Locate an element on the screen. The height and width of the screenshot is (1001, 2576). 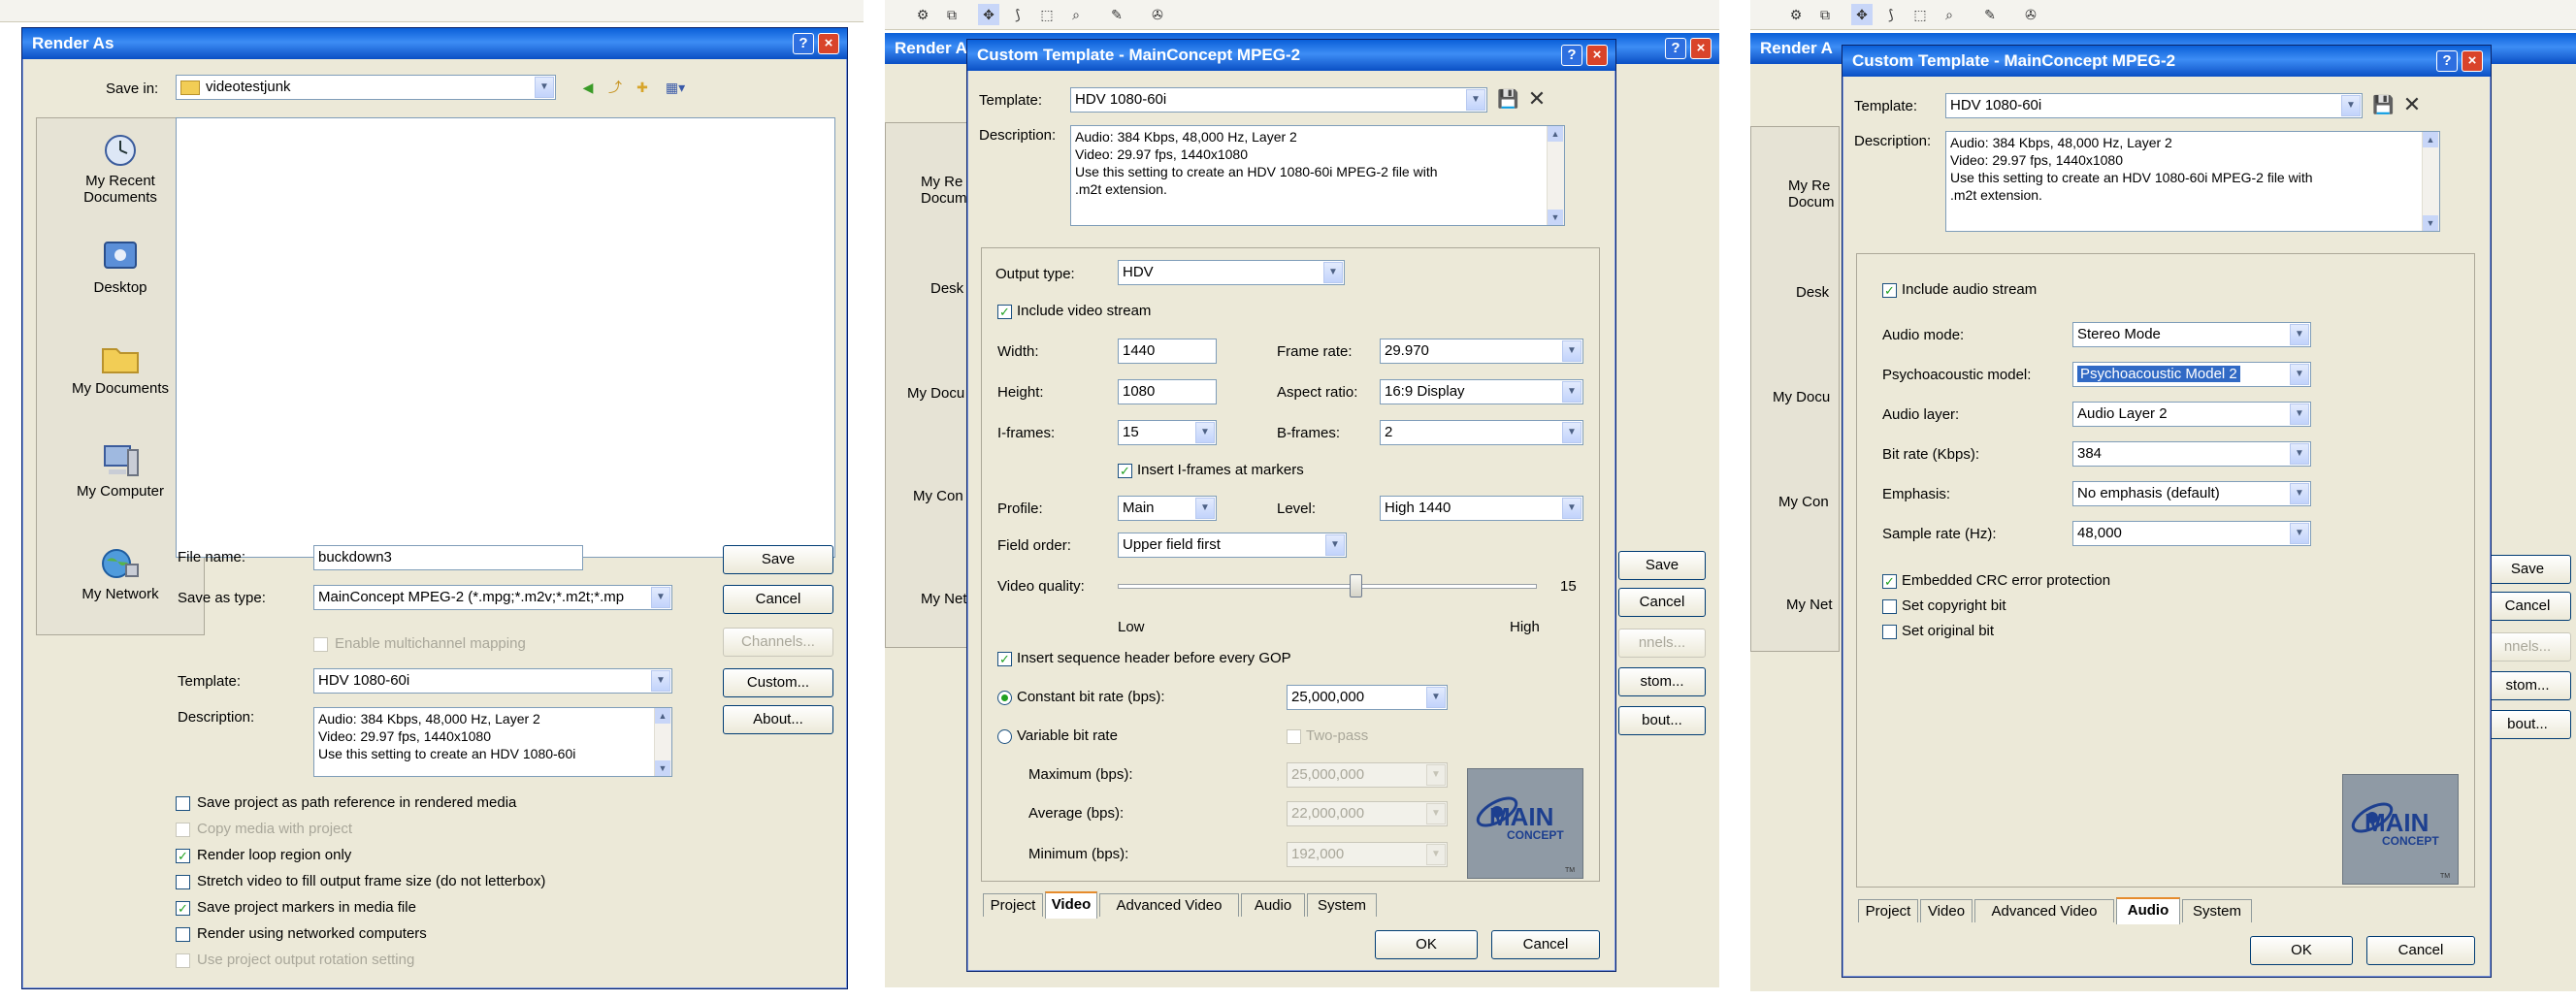
background-help-button: ? is located at coordinates (1676, 48).